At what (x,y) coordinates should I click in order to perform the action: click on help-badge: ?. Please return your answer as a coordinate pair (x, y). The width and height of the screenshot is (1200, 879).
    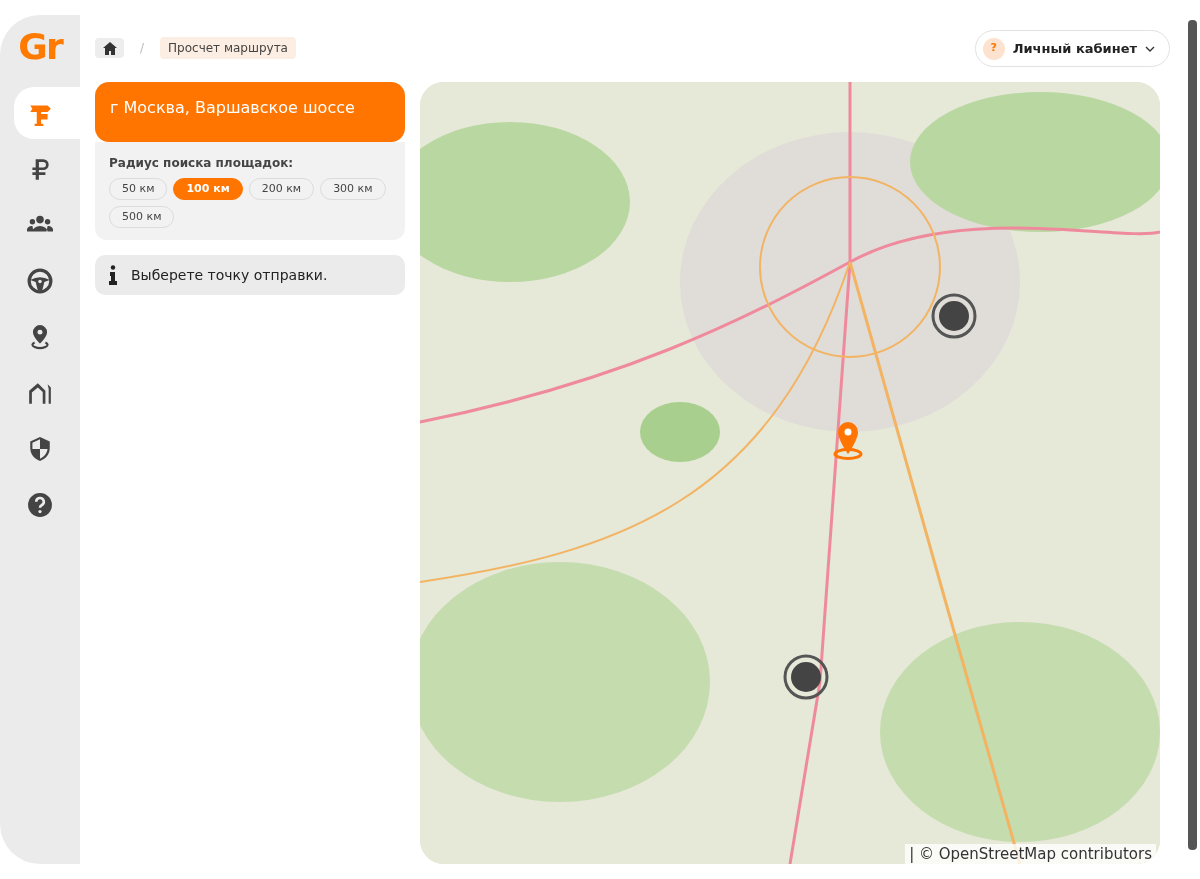
    Looking at the image, I should click on (993, 48).